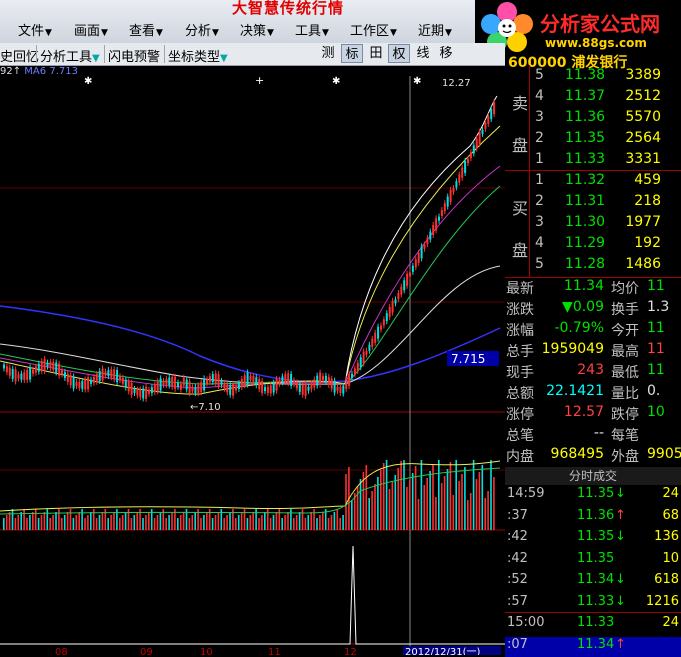 The image size is (681, 657). Describe the element at coordinates (593, 476) in the screenshot. I see `ticks-header: 分时成交` at that location.